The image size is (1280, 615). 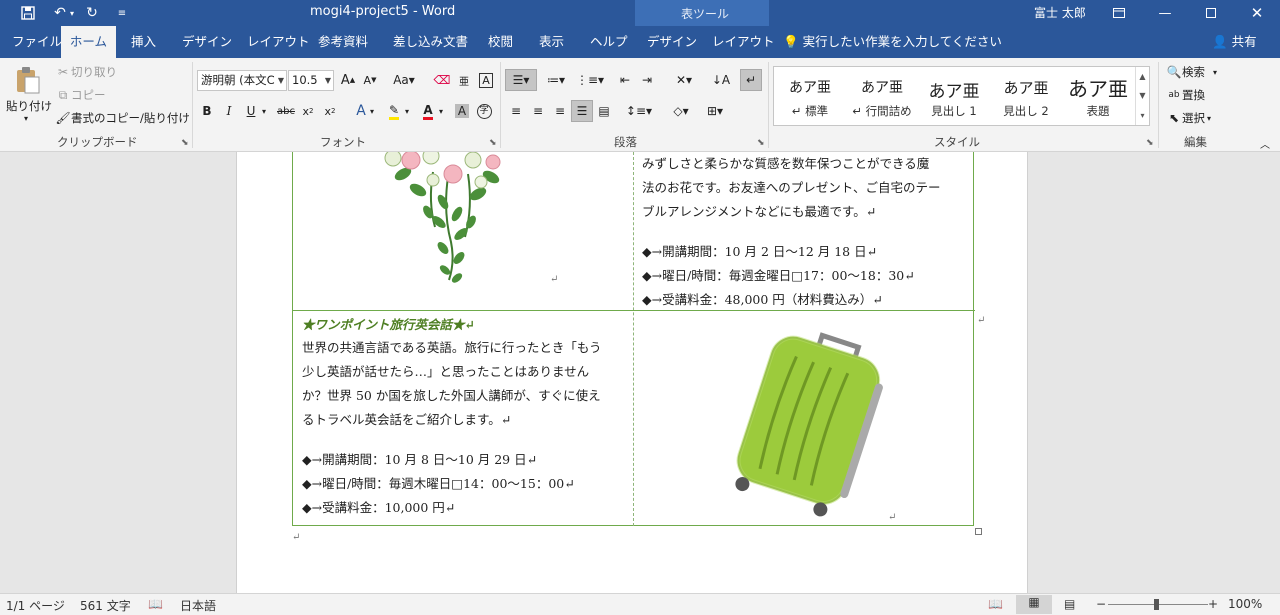 What do you see at coordinates (441, 111) in the screenshot?
I see `font-color-dropdown-icon: ▾` at bounding box center [441, 111].